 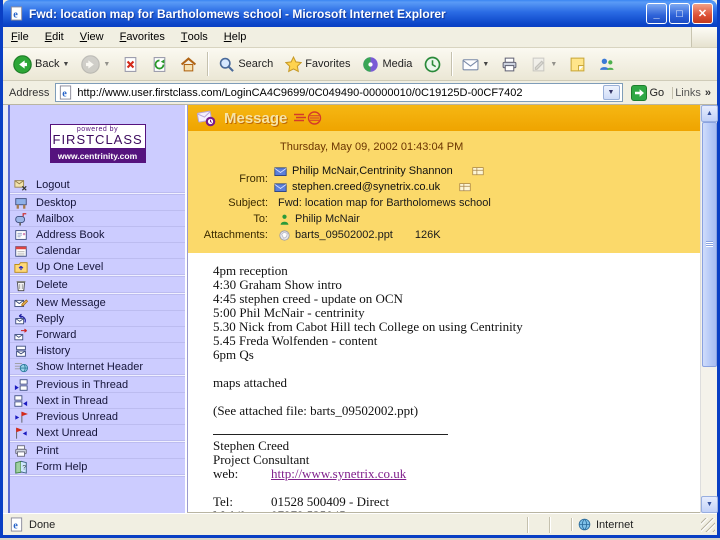 What do you see at coordinates (70, 266) in the screenshot?
I see `sidebar-item-label: Up One Level` at bounding box center [70, 266].